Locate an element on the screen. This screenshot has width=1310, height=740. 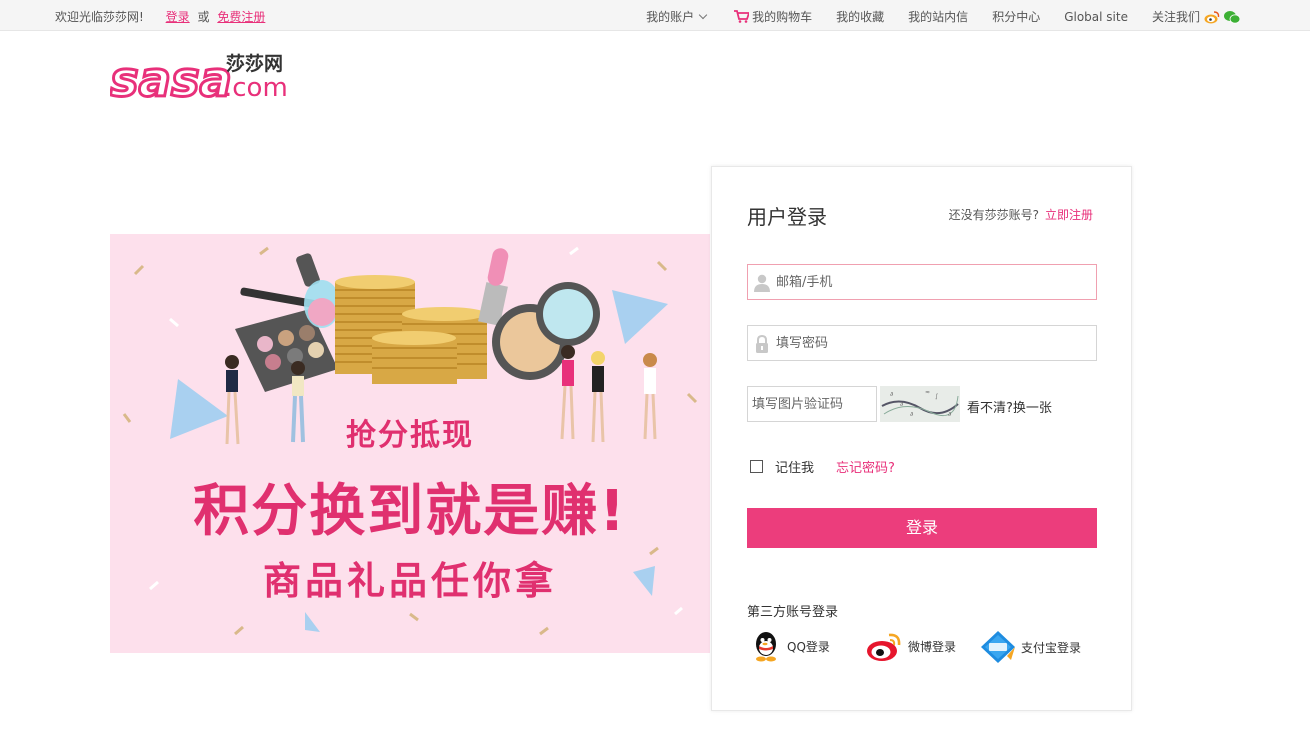
no-account-text: 还没有莎莎账号? is located at coordinates (993, 215).